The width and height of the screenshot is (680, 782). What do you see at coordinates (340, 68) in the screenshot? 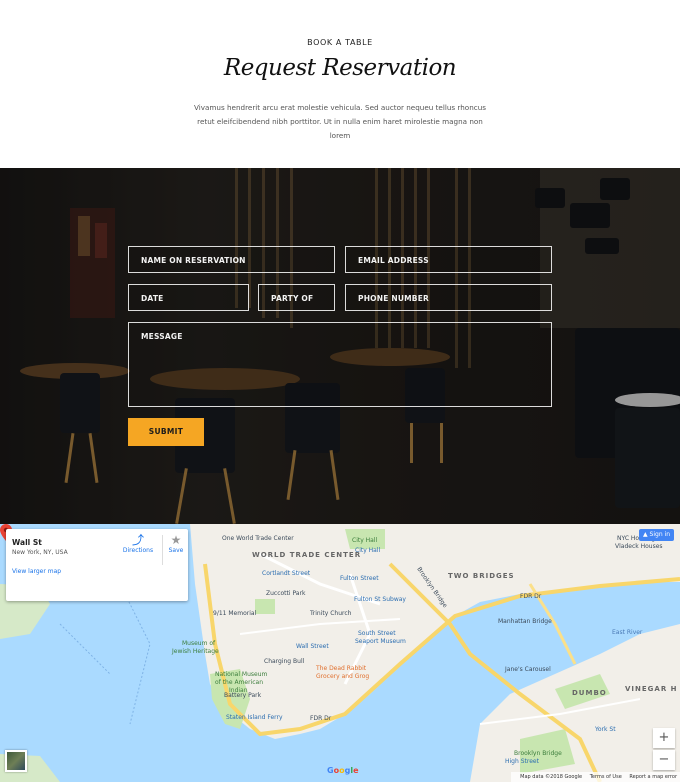
I see `page-title: Request Reservation` at bounding box center [340, 68].